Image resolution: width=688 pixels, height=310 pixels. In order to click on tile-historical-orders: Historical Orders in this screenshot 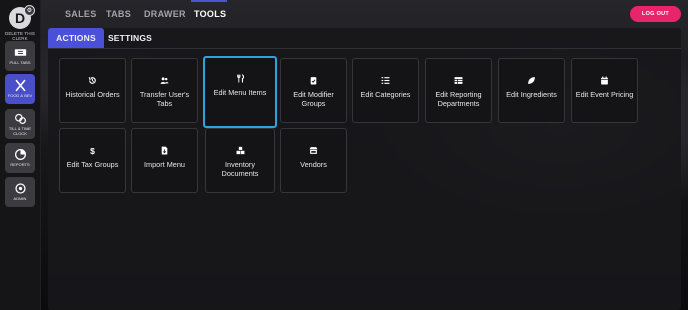, I will do `click(92, 90)`.